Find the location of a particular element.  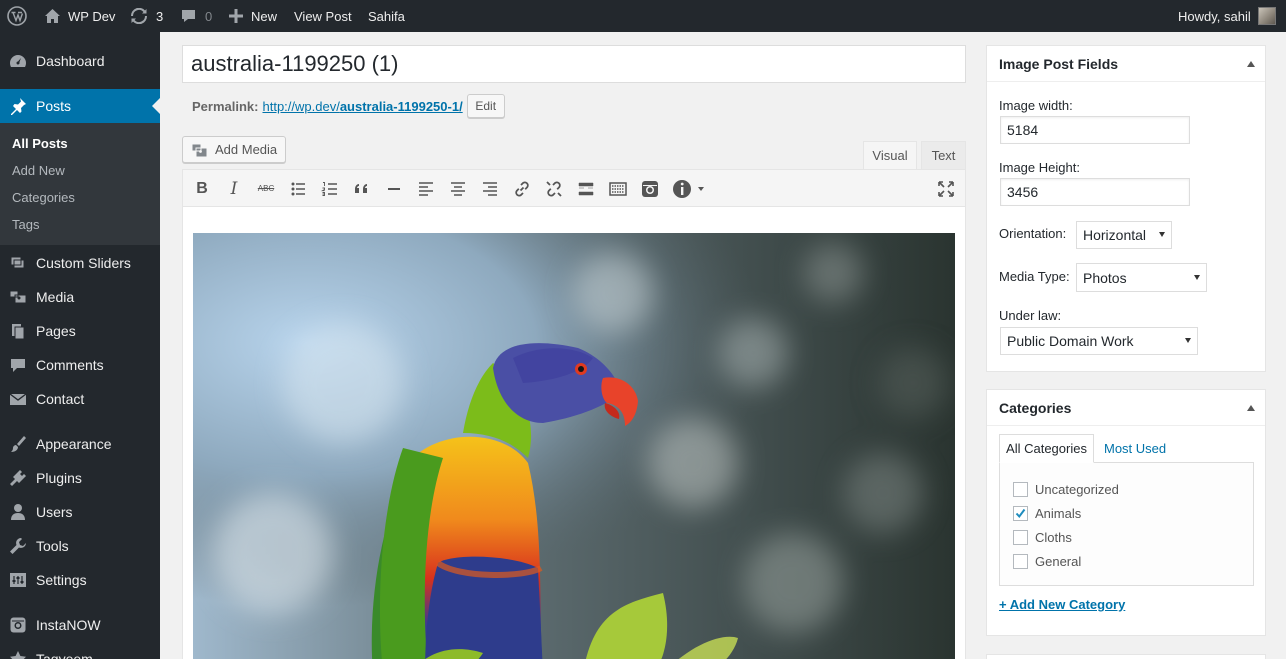

checkbox-general is located at coordinates (1020, 561).